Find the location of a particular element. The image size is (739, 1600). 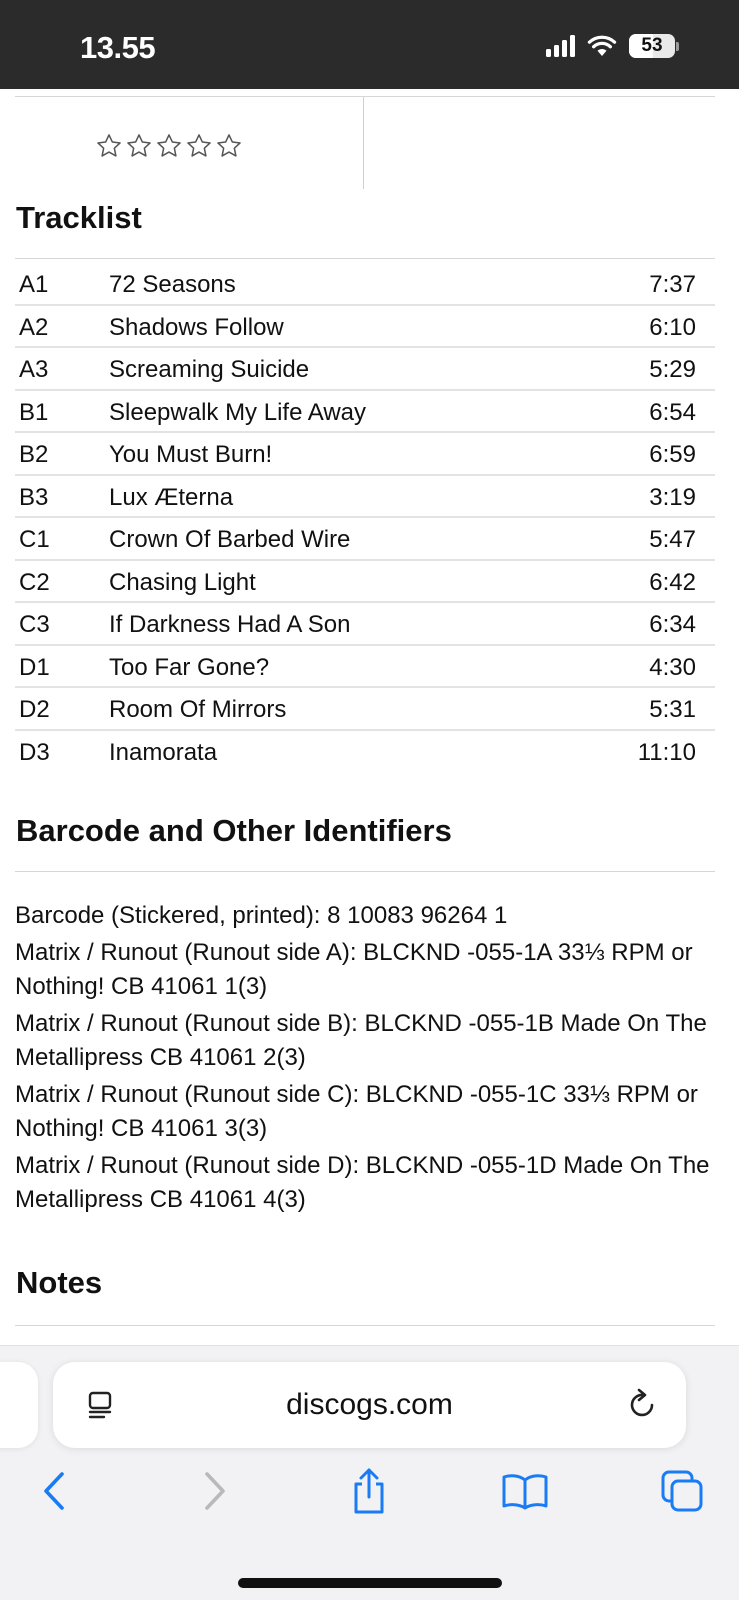

track-position: A2 is located at coordinates (34, 327).